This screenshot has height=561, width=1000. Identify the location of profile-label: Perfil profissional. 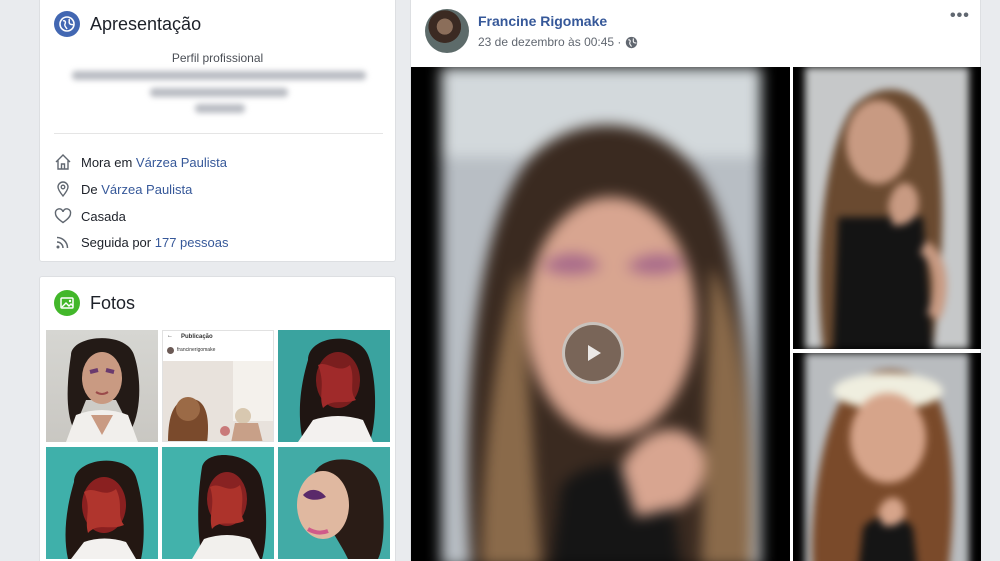
(217, 58).